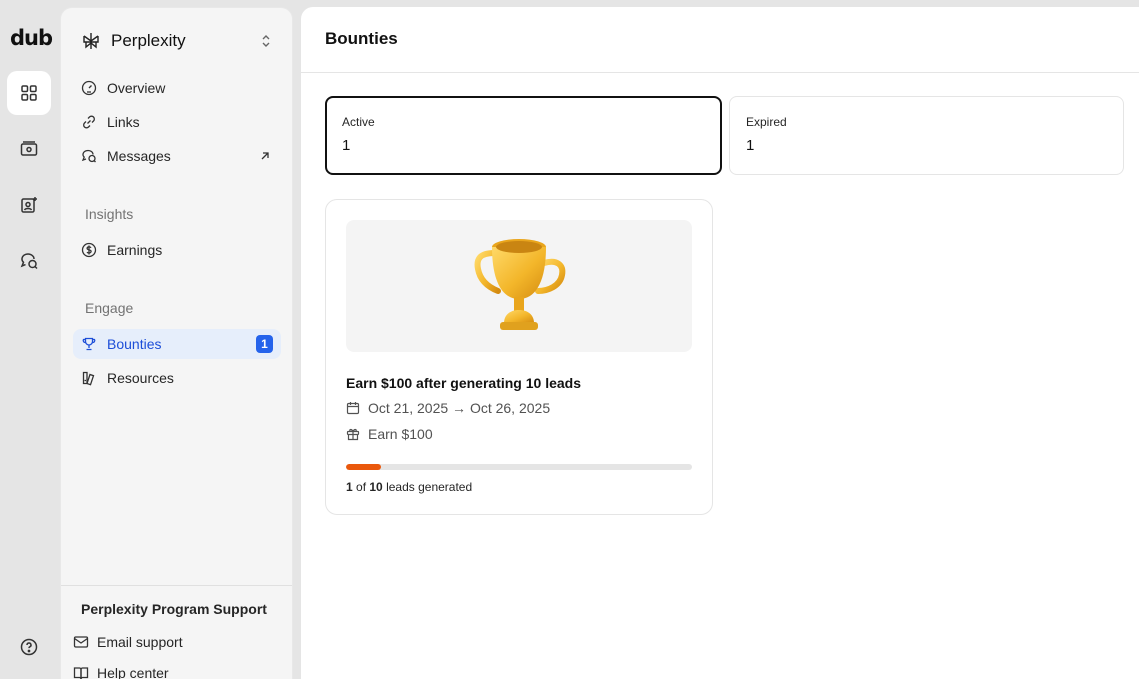 Image resolution: width=1139 pixels, height=679 pixels. I want to click on link-icon, so click(89, 122).